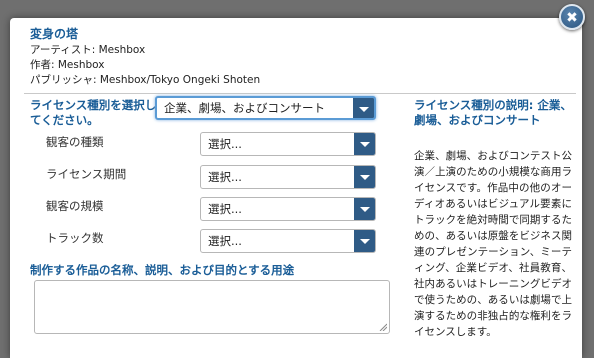 The height and width of the screenshot is (358, 594). What do you see at coordinates (212, 307) in the screenshot?
I see `usage-description-textarea` at bounding box center [212, 307].